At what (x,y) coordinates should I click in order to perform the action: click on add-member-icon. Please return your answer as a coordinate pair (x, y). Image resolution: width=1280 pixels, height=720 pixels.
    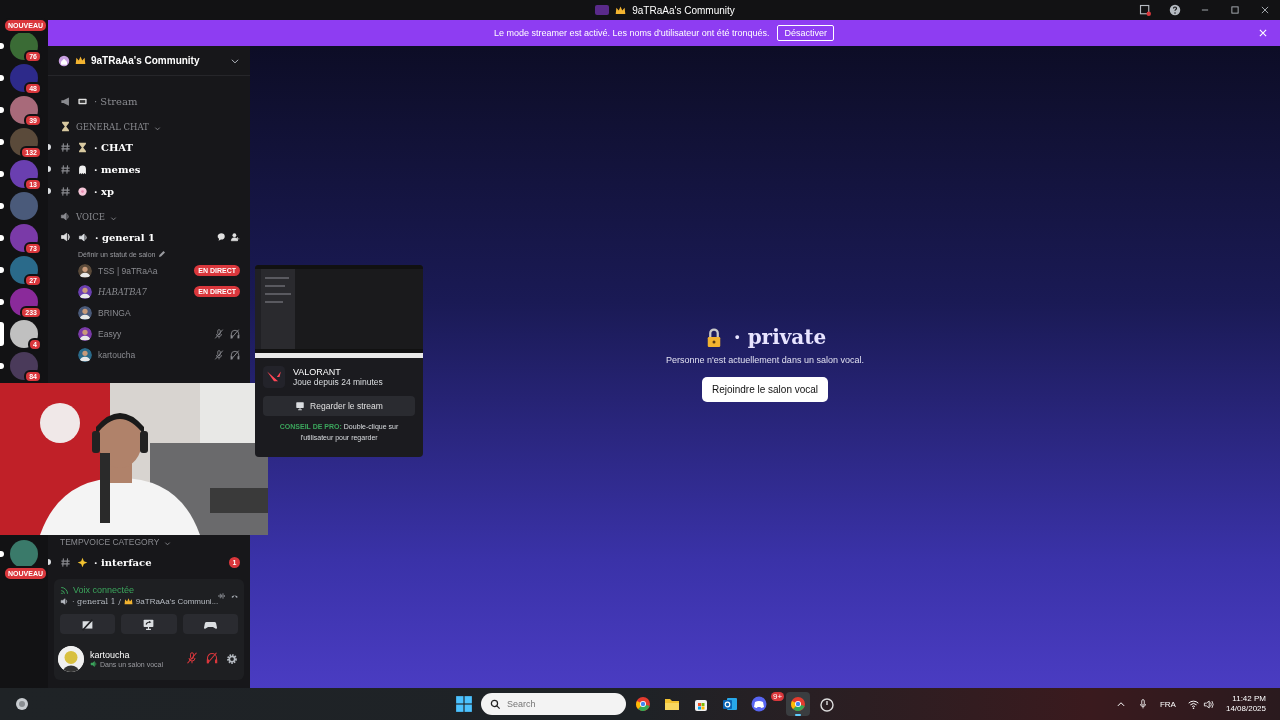
    Looking at the image, I should click on (235, 237).